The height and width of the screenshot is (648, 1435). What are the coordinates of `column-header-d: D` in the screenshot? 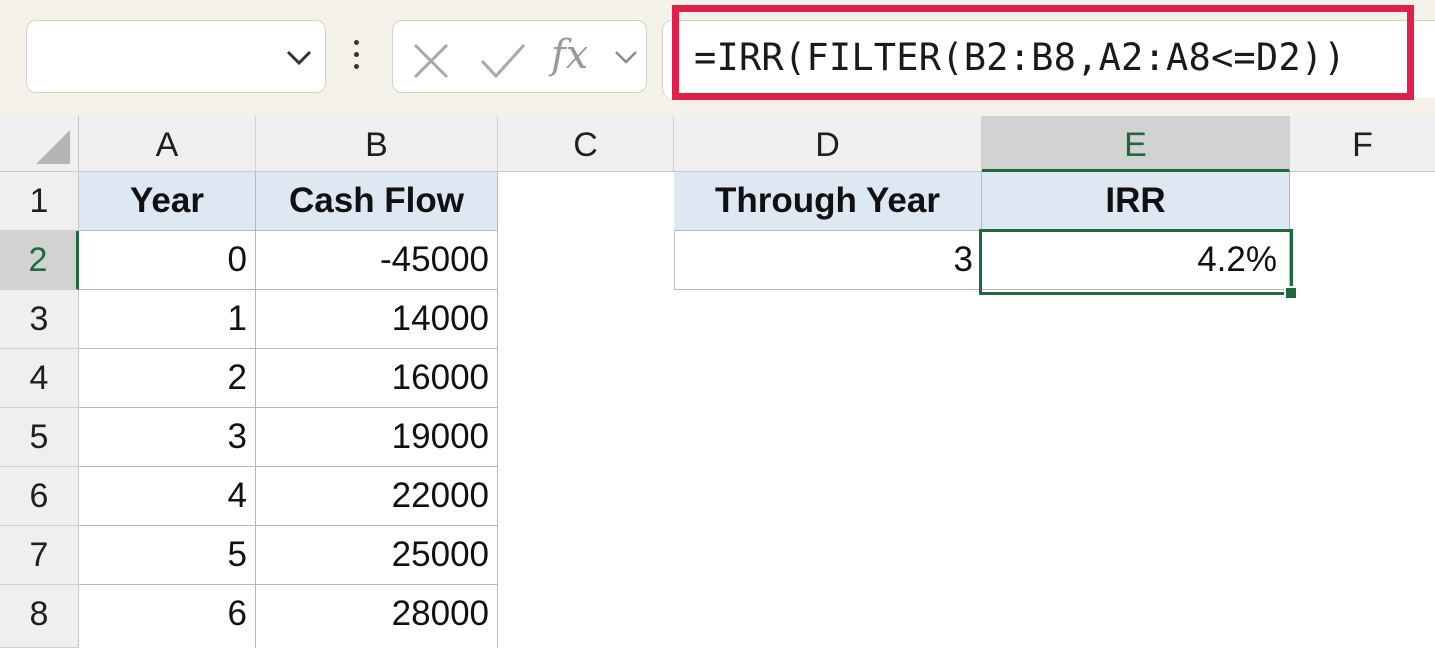 It's located at (828, 144).